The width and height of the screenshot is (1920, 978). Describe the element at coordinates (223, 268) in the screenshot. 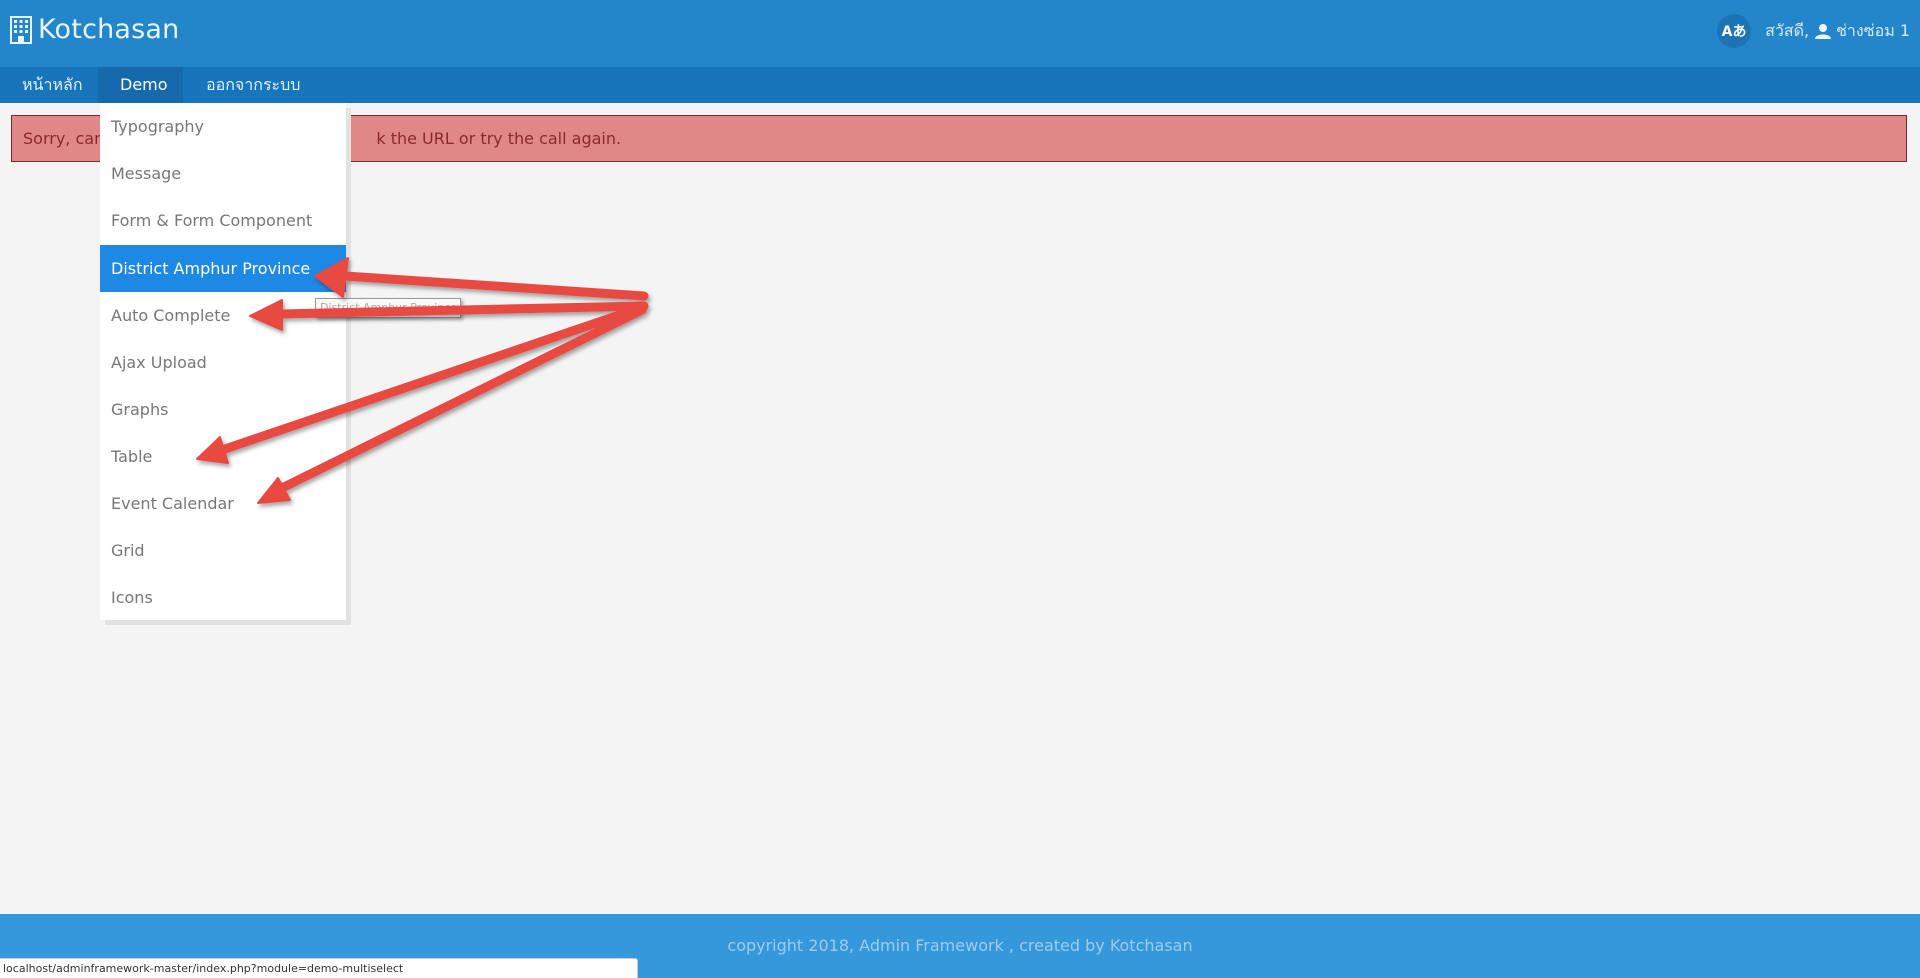

I see `menu-item-district-amphur-province: District Amphur Province` at that location.